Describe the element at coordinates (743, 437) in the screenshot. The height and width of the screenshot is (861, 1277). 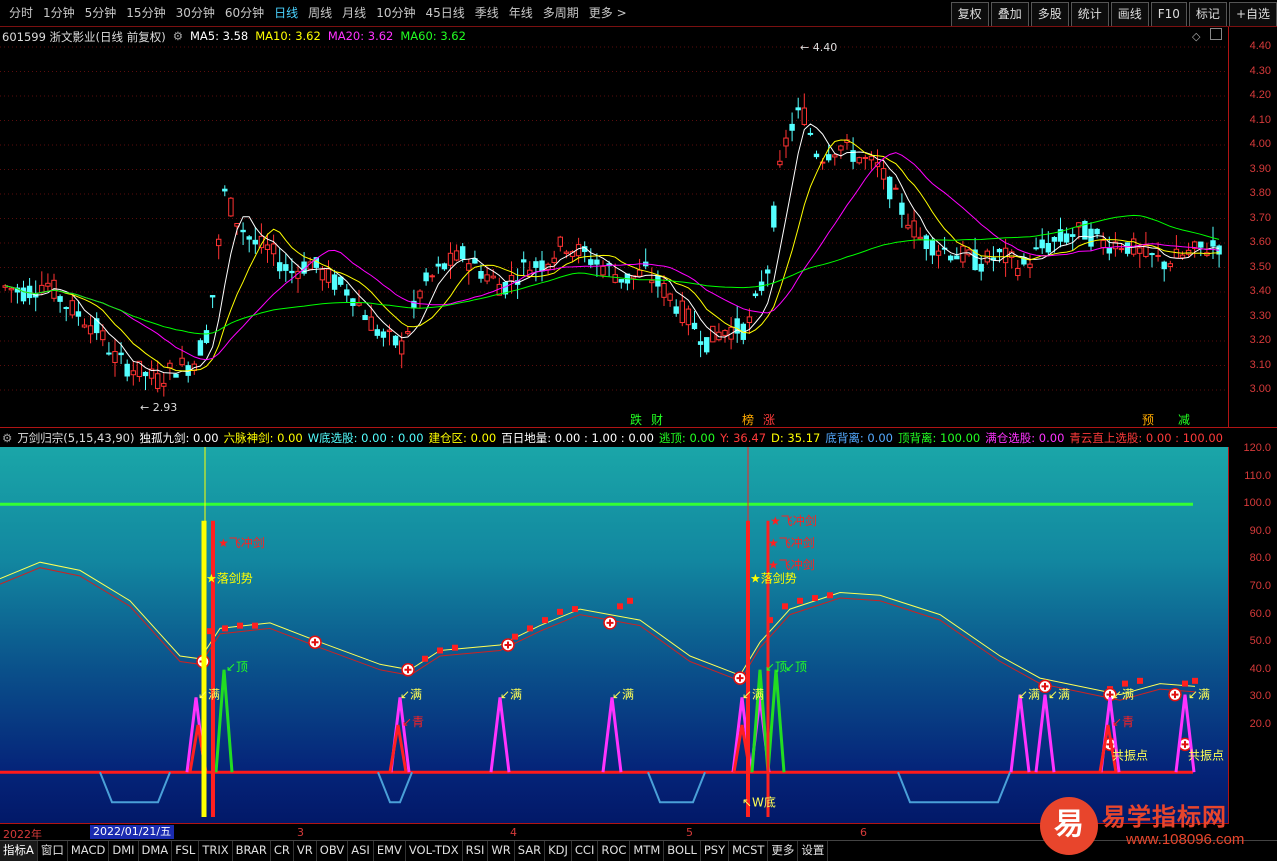
I see `indicator-field: Y: 36.47` at that location.